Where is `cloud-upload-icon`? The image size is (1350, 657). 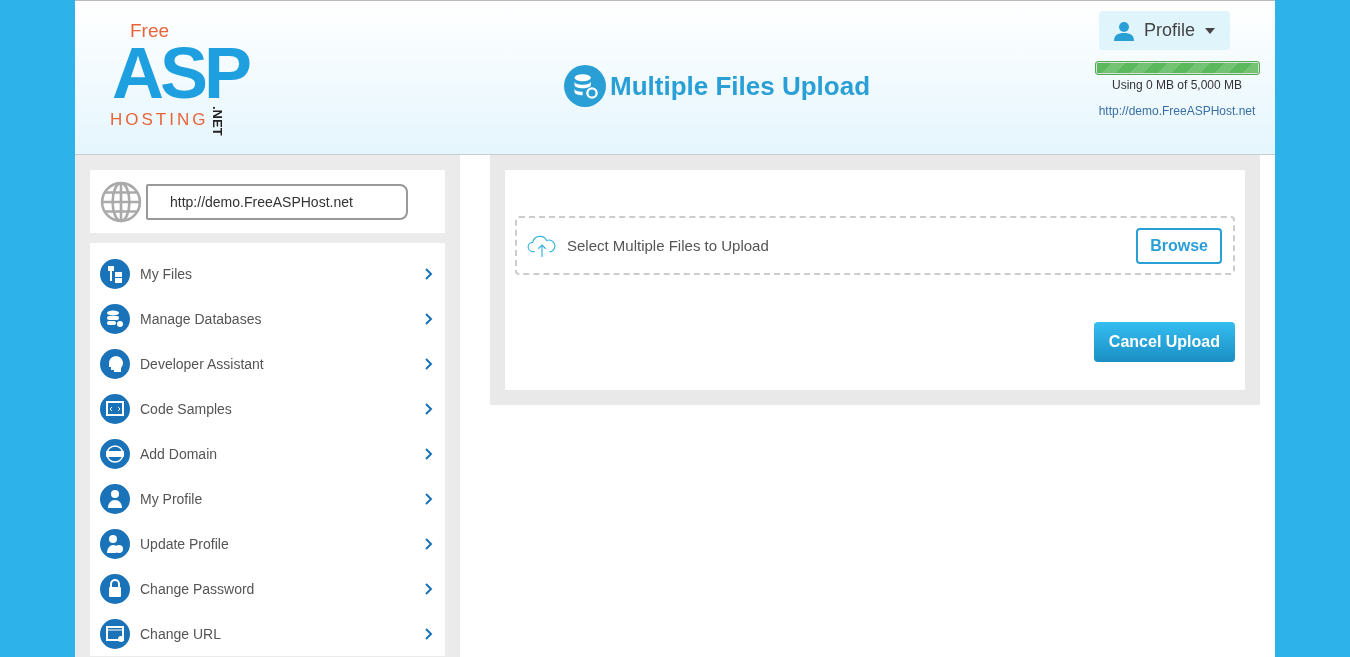
cloud-upload-icon is located at coordinates (542, 245).